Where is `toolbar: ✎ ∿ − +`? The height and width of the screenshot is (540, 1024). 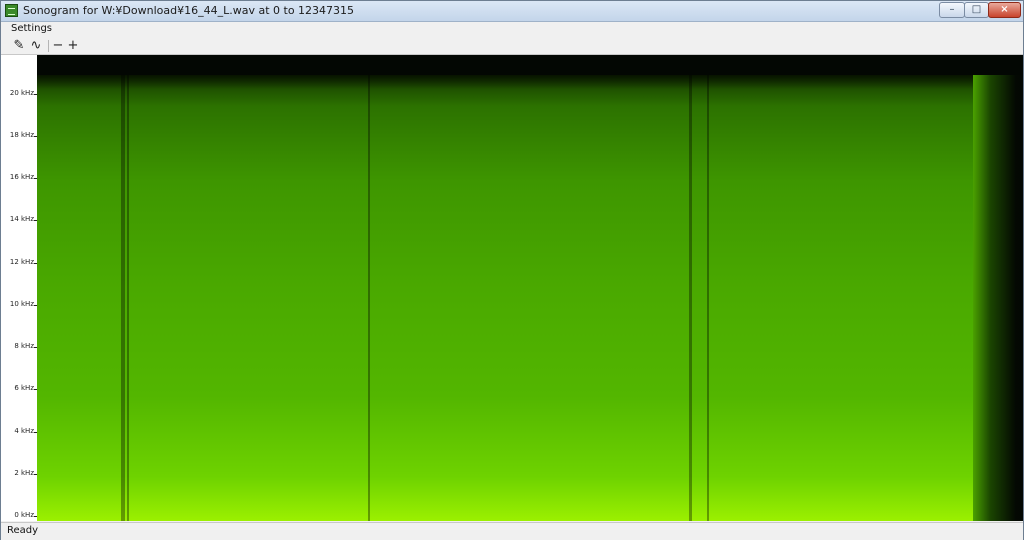
toolbar: ✎ ∿ − + is located at coordinates (512, 46).